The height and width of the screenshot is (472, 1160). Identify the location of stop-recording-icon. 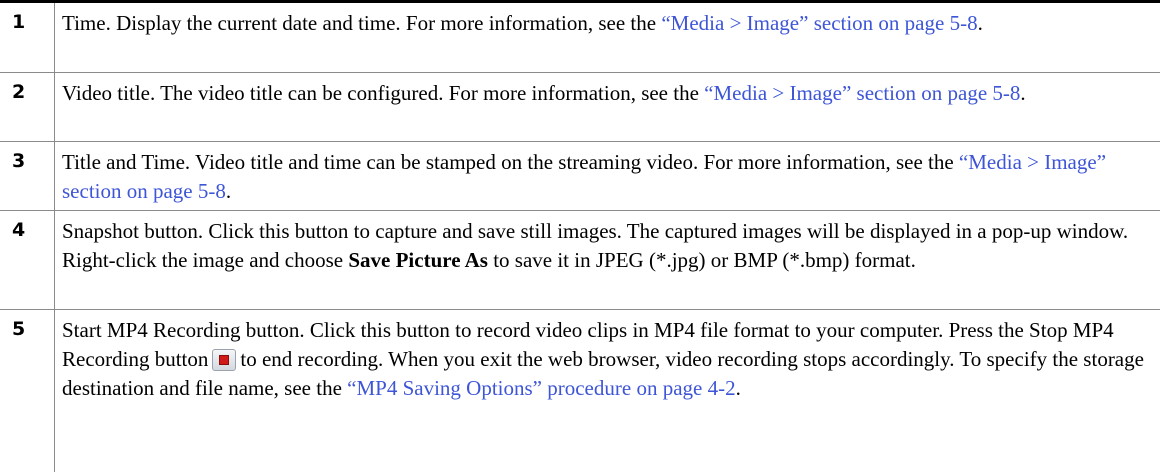
(224, 360).